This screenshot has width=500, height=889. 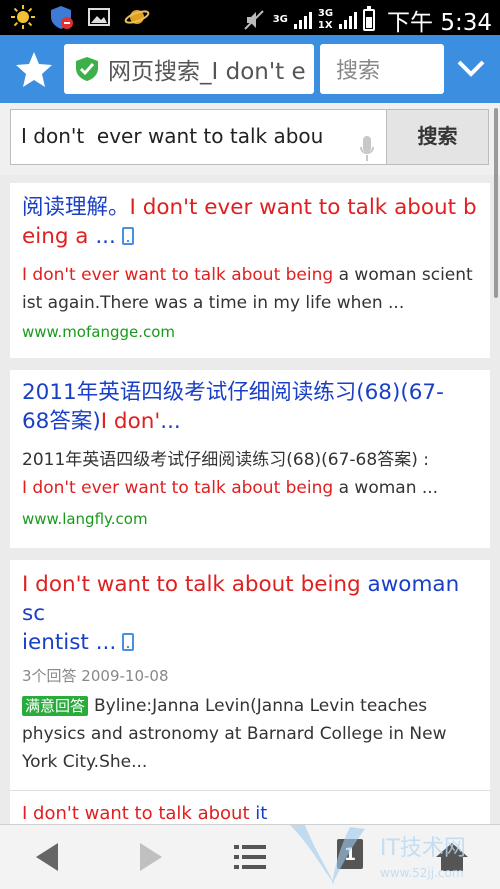 I want to click on result-subtitle-3-blue: it, so click(x=258, y=813).